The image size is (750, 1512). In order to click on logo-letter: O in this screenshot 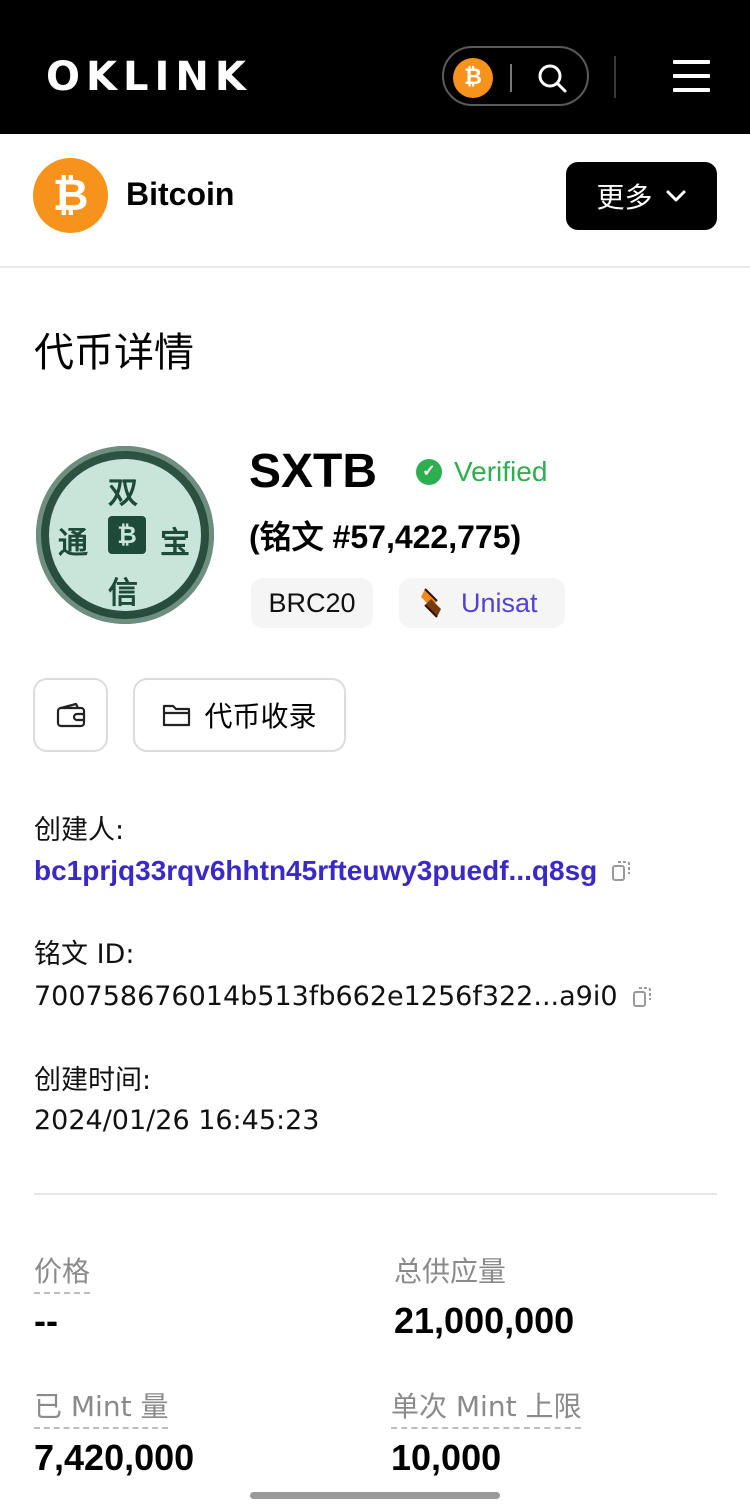, I will do `click(64, 77)`.